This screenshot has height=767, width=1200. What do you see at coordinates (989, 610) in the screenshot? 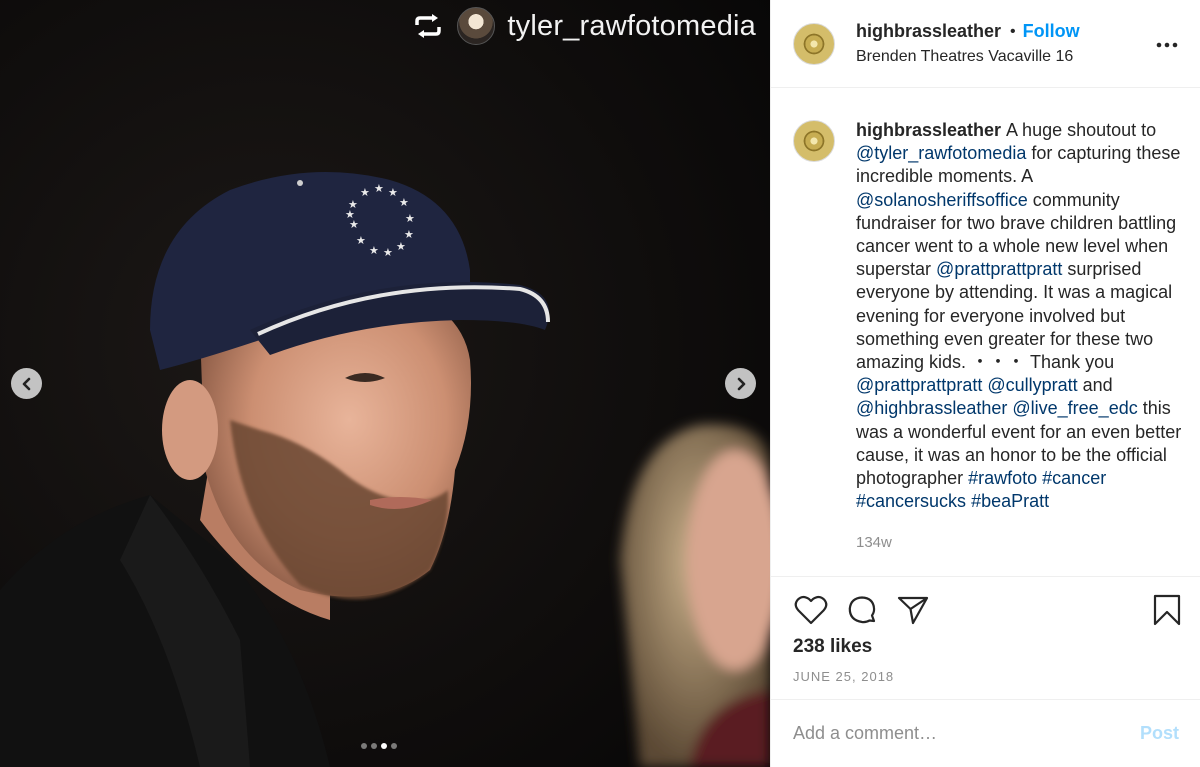
I see `action-bar` at bounding box center [989, 610].